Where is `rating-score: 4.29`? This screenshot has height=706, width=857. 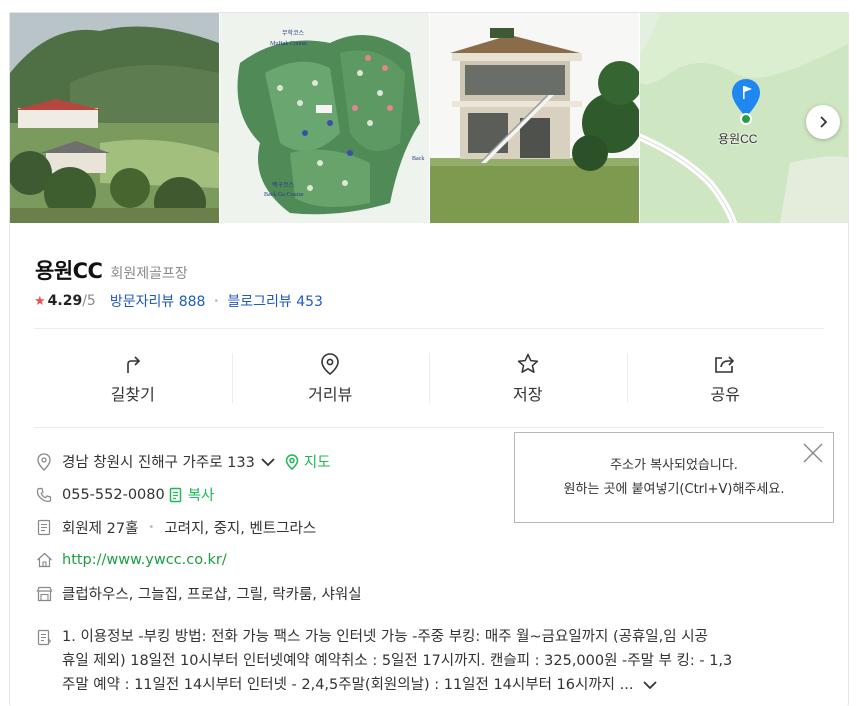 rating-score: 4.29 is located at coordinates (65, 301).